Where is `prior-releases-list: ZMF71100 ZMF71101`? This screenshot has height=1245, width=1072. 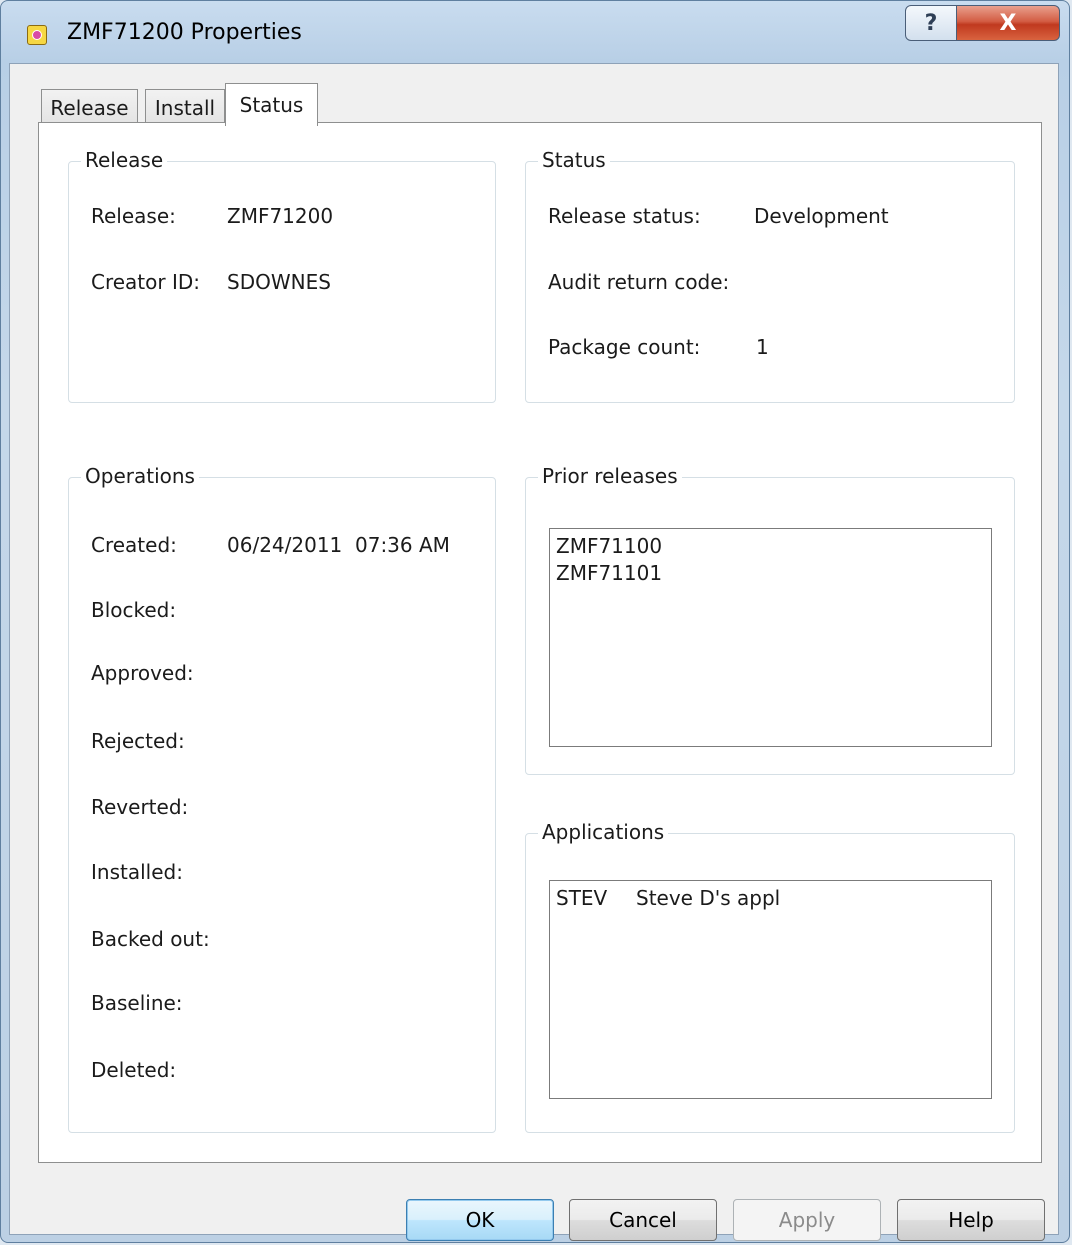
prior-releases-list: ZMF71100 ZMF71101 is located at coordinates (770, 637).